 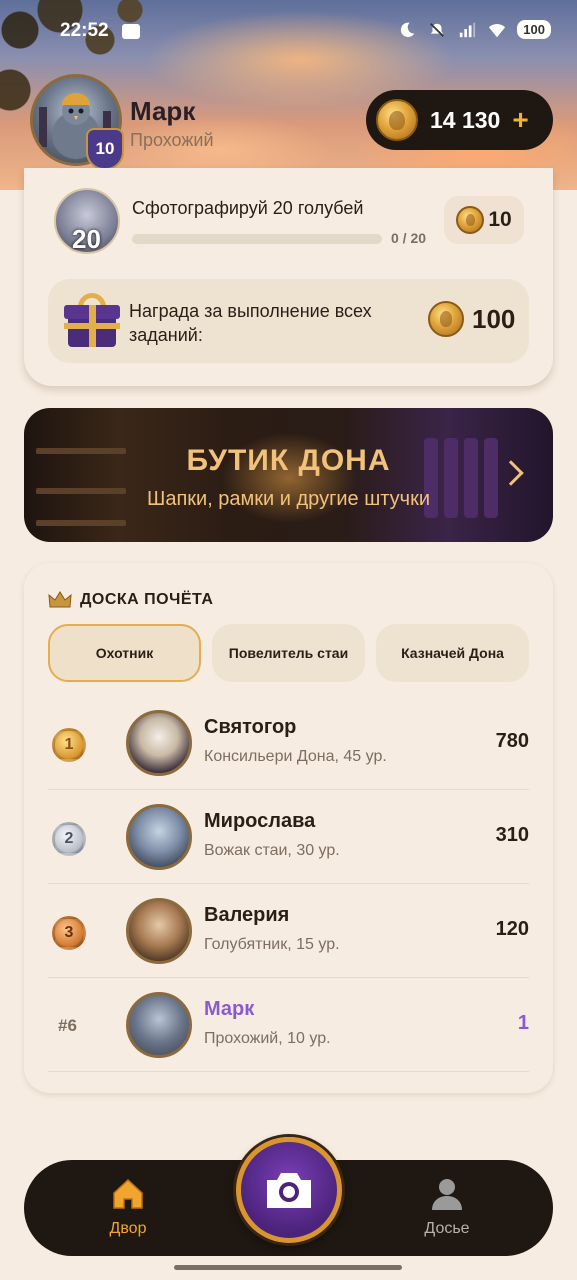 I want to click on silver-medal-icon: 2, so click(x=69, y=839).